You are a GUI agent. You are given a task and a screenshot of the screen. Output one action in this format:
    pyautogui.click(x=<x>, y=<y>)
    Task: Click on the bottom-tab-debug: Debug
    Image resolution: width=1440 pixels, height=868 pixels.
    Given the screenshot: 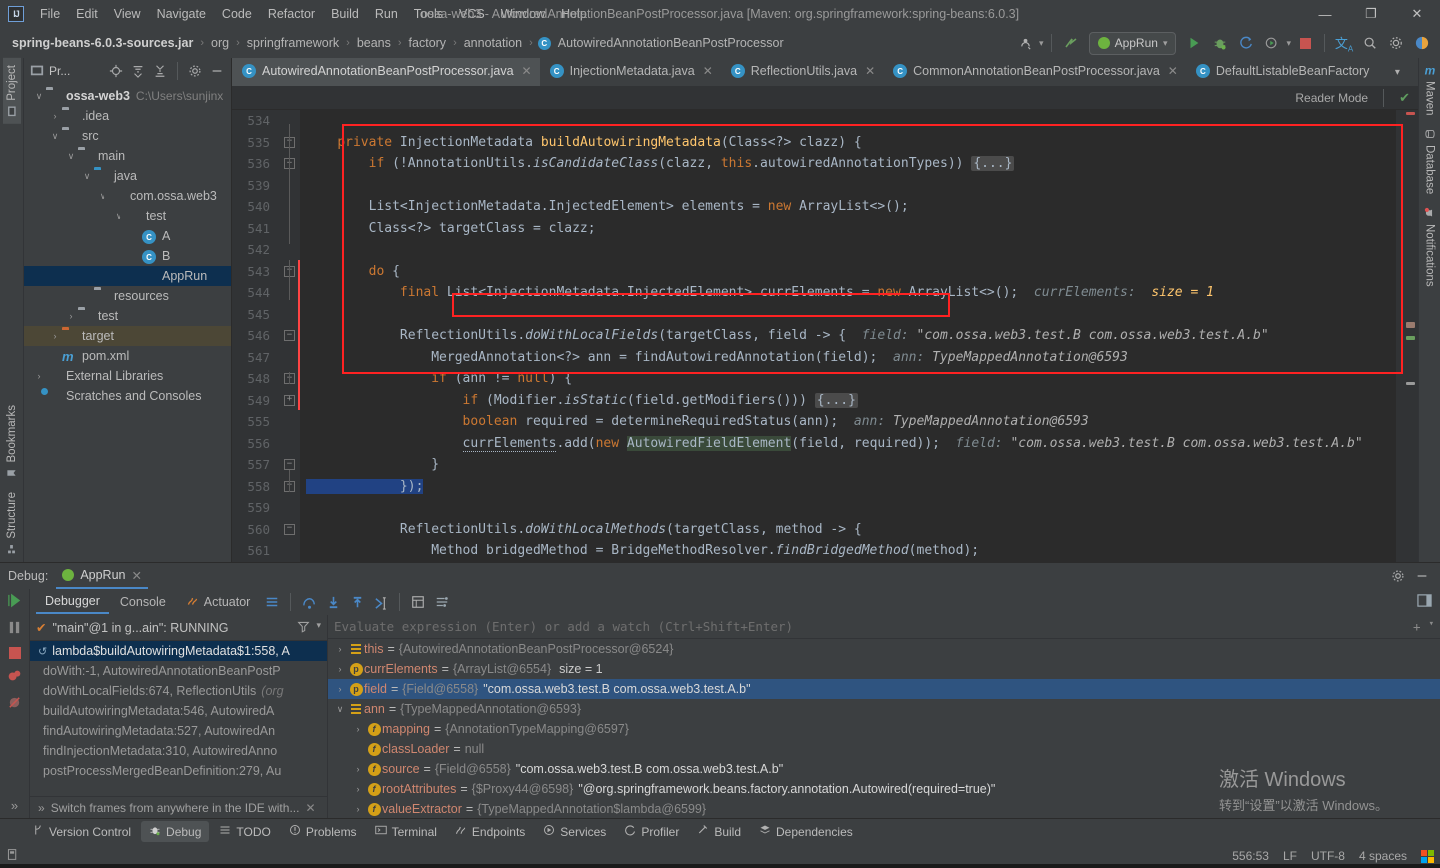 What is the action you would take?
    pyautogui.click(x=175, y=831)
    